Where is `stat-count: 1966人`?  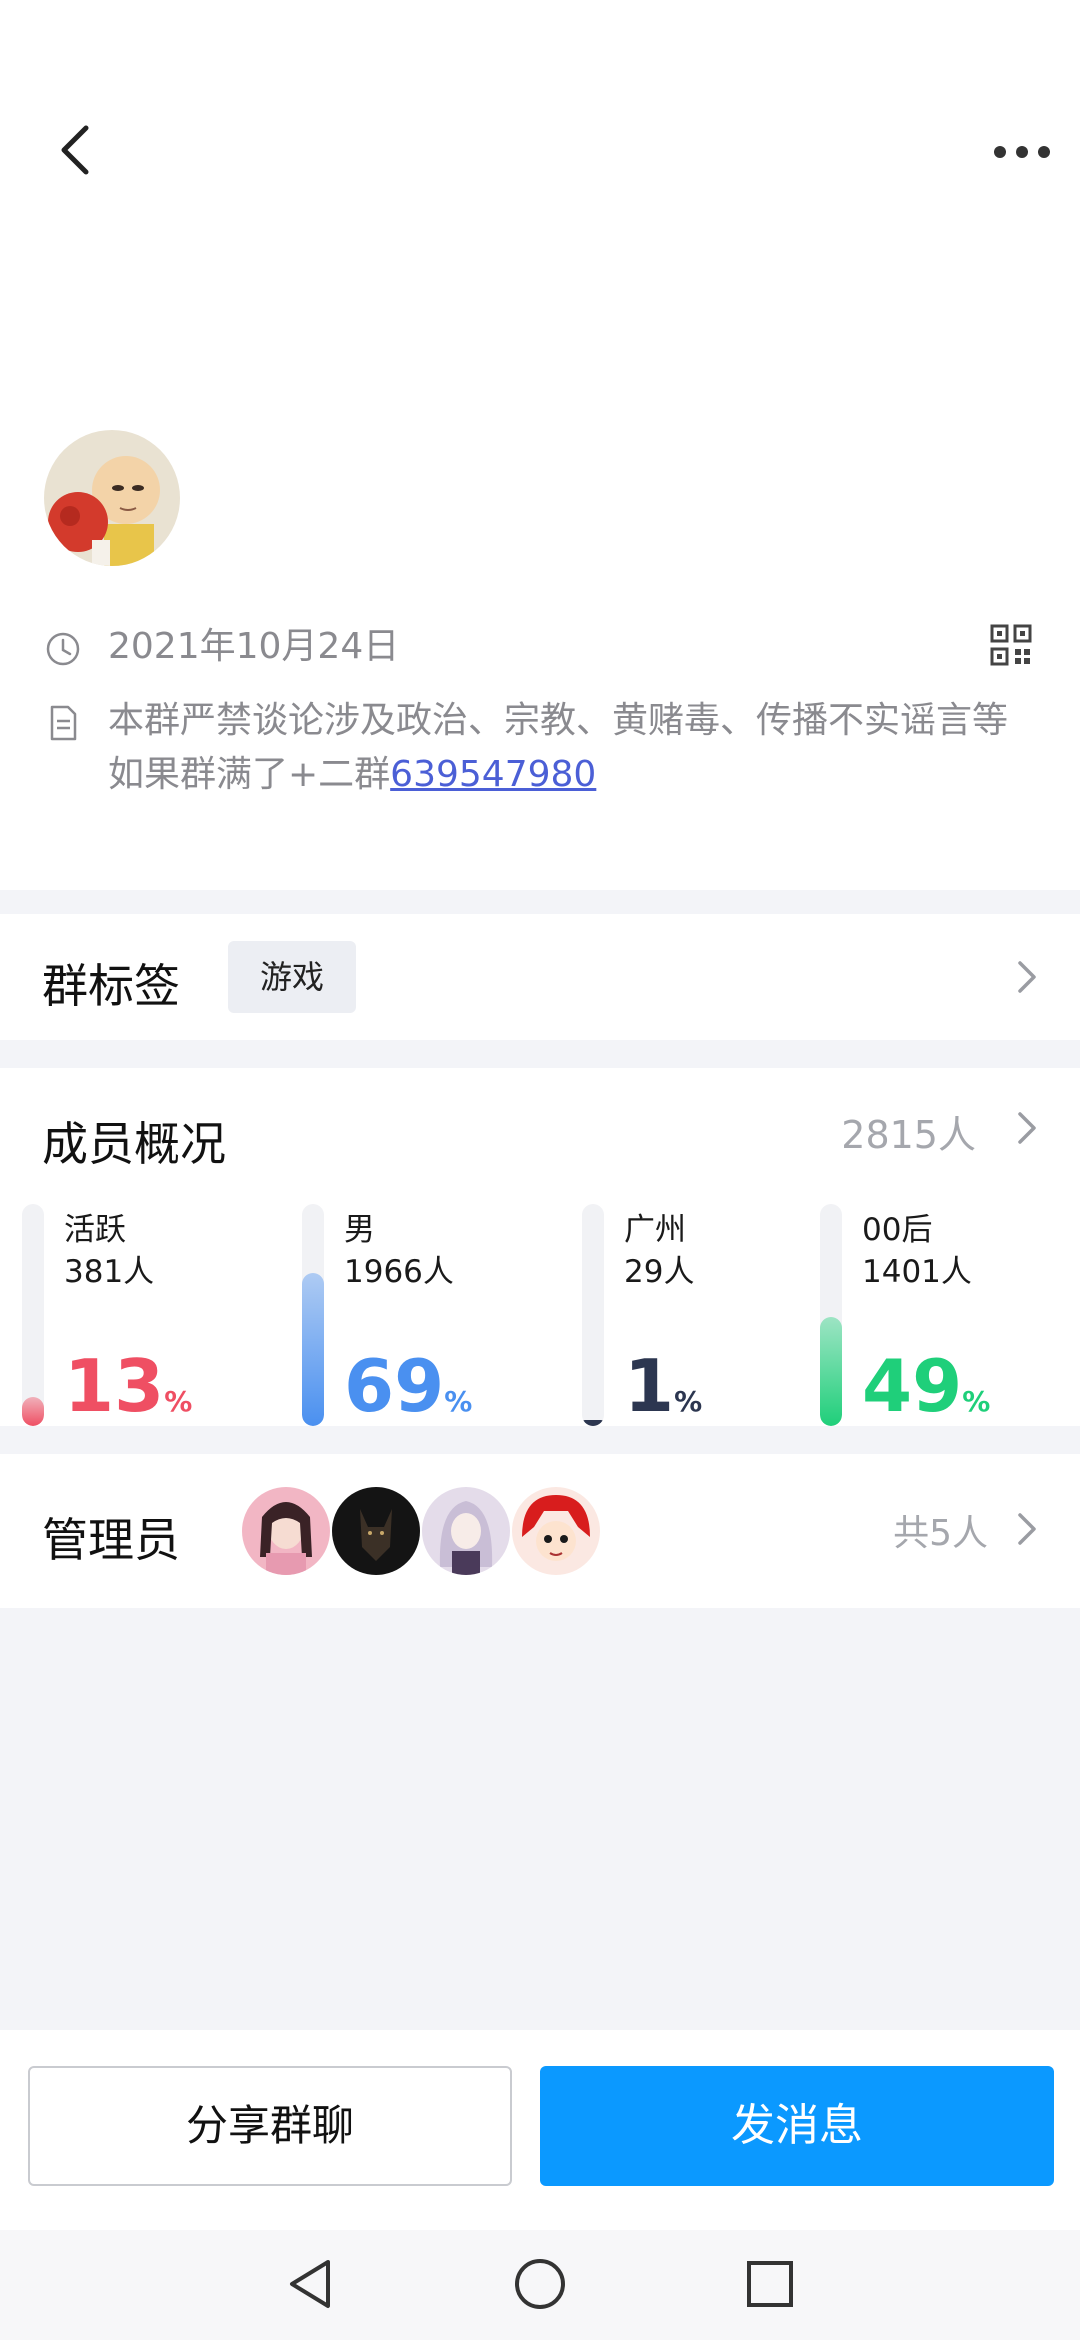
stat-count: 1966人 is located at coordinates (399, 1272).